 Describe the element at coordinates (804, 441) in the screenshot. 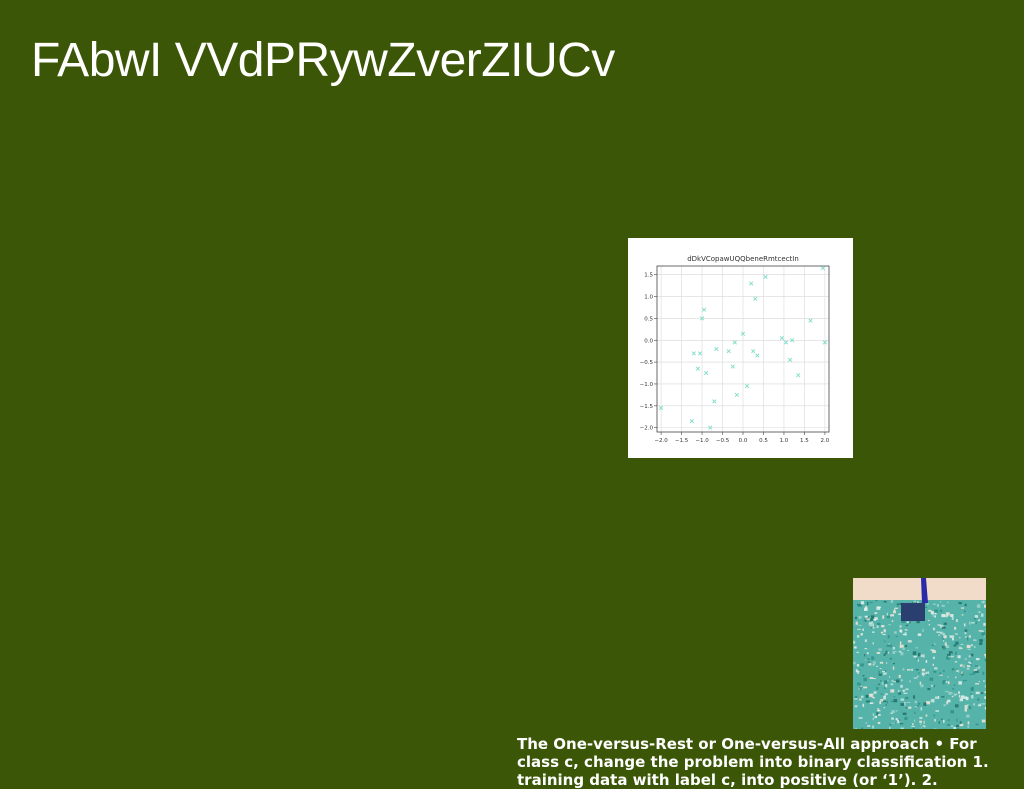

I see `x-tick-label: 1.5` at that location.